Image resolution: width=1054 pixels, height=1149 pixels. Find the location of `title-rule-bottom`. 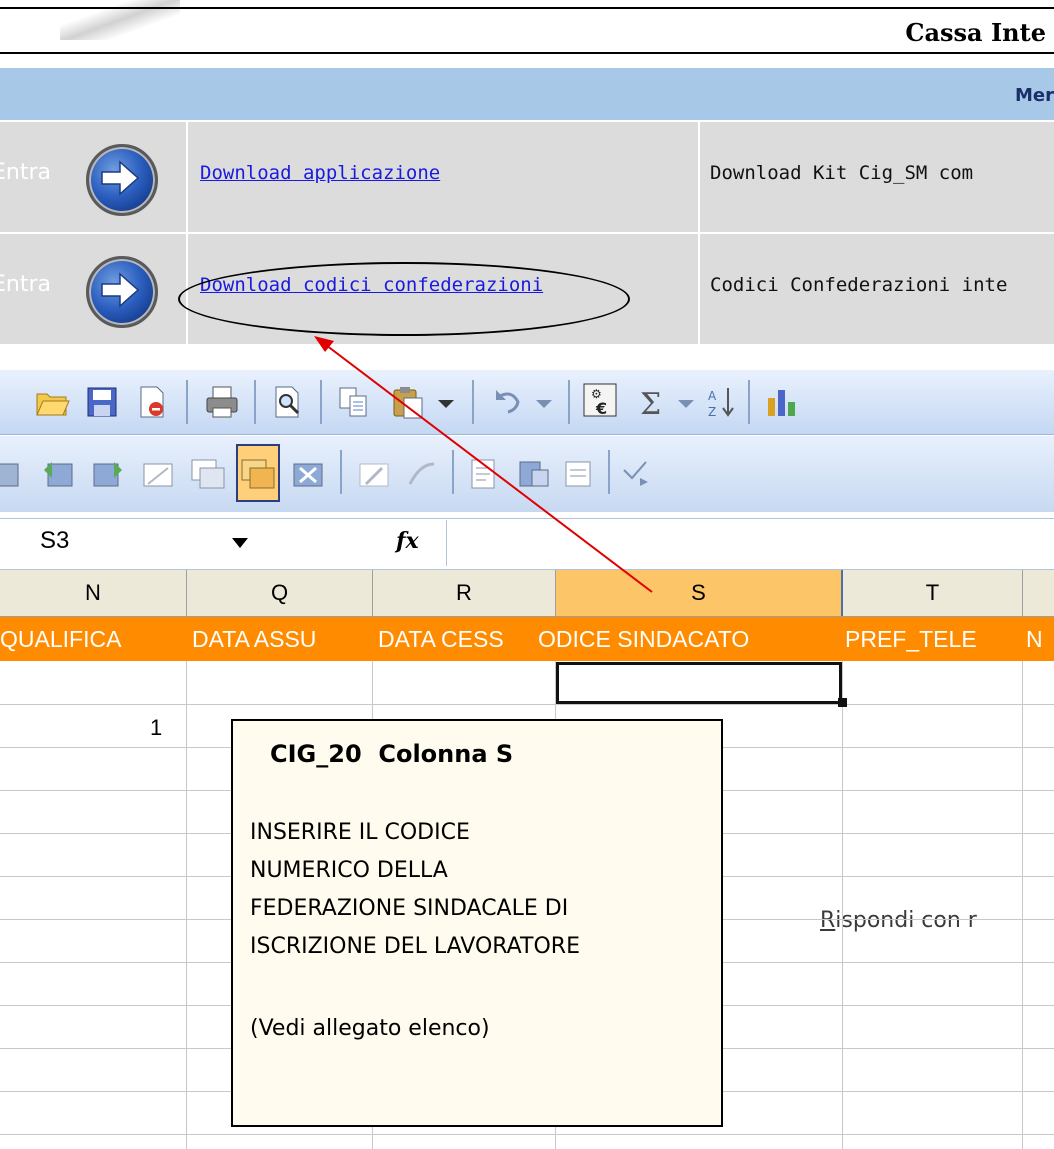

title-rule-bottom is located at coordinates (527, 53).